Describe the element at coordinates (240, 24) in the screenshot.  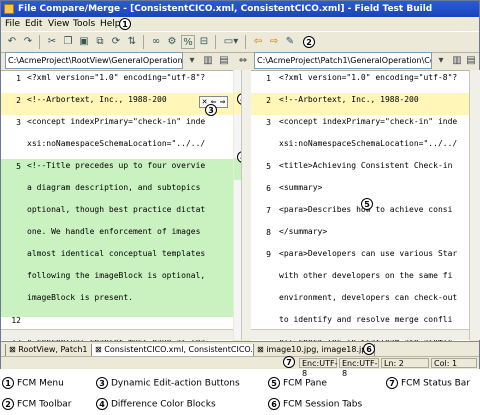
I see `menu-bar: File Edit View Tools Help 1` at that location.